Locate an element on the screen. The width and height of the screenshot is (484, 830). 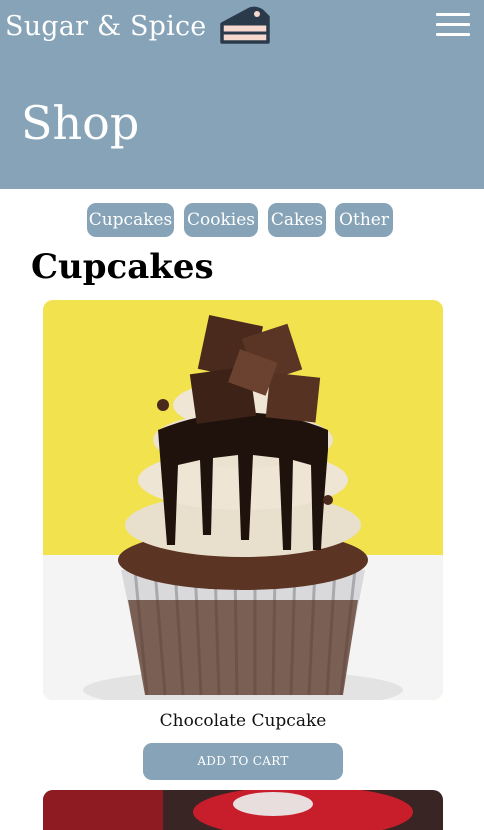
brand-name: Sugar & Spice is located at coordinates (106, 26).